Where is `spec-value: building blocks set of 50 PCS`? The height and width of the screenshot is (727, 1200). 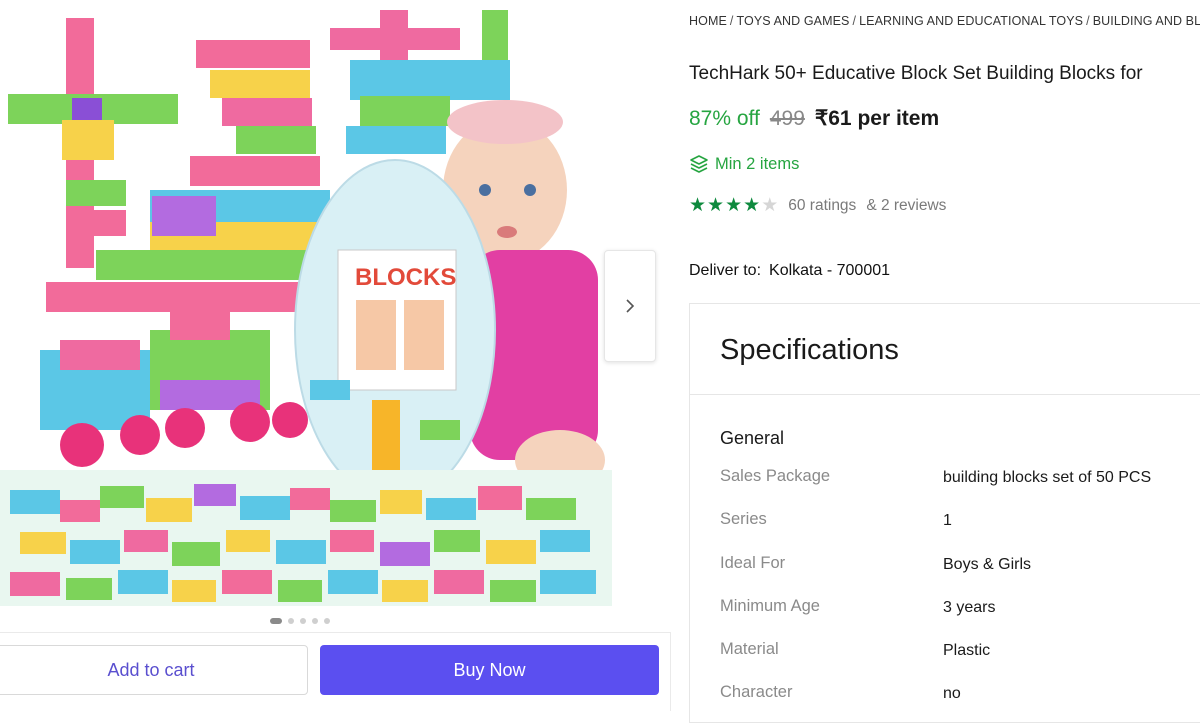
spec-value: building blocks set of 50 PCS is located at coordinates (1047, 477).